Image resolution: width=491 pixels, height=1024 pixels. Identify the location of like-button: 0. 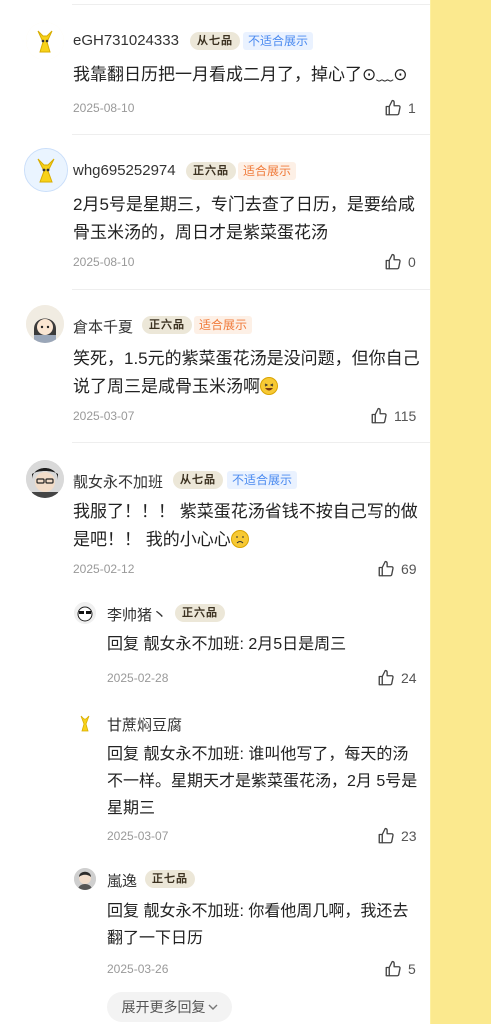
(400, 262).